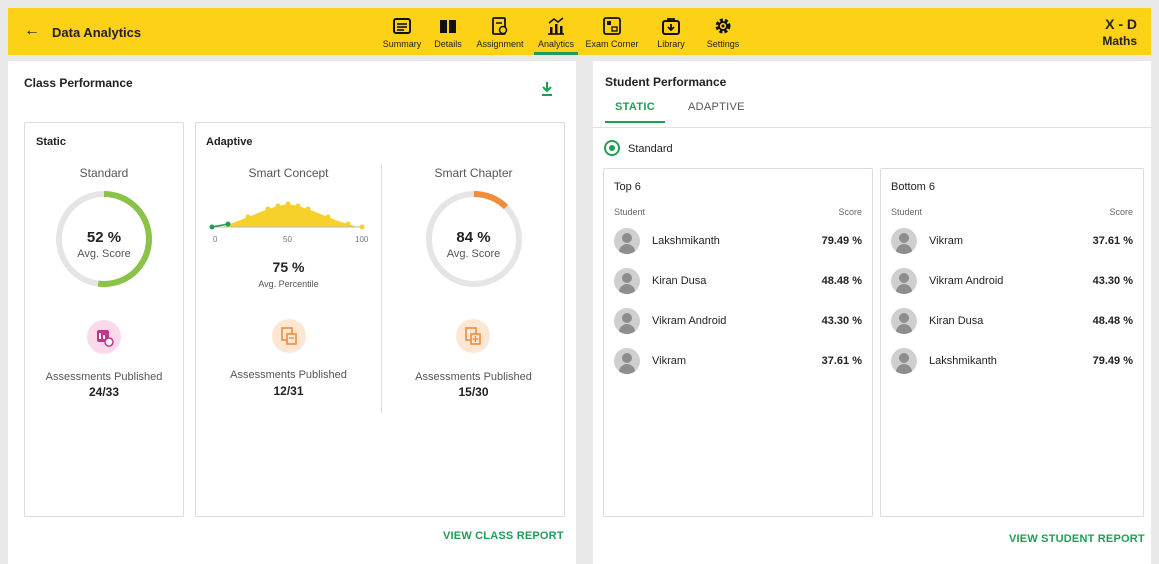  I want to click on static-title: Static, so click(51, 142).